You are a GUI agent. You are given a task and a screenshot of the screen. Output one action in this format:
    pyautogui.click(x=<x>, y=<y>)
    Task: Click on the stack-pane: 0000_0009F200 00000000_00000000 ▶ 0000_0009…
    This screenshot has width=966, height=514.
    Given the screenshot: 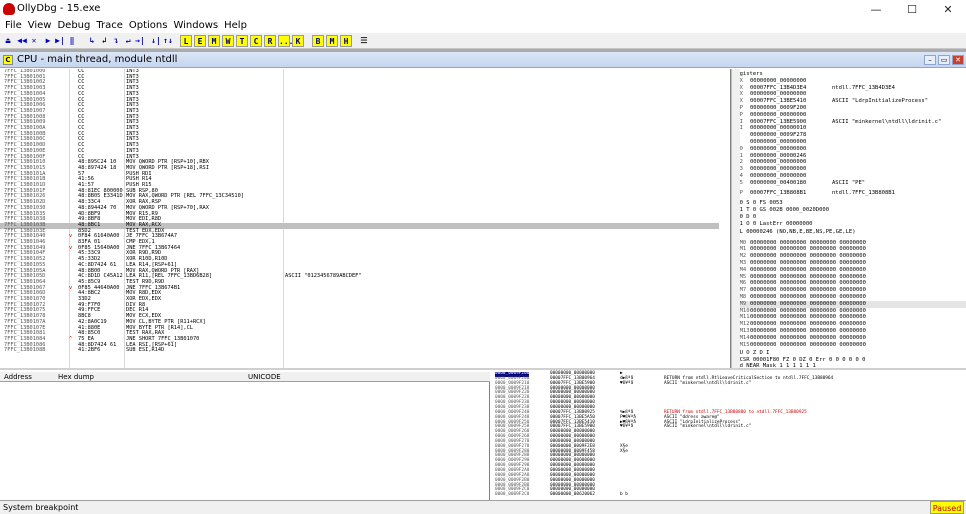 What is the action you would take?
    pyautogui.click(x=729, y=435)
    